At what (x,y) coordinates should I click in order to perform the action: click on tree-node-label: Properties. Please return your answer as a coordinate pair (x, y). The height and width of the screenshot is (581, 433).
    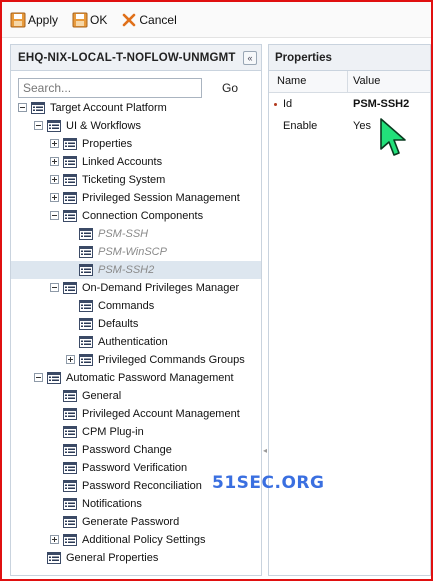
    Looking at the image, I should click on (107, 144).